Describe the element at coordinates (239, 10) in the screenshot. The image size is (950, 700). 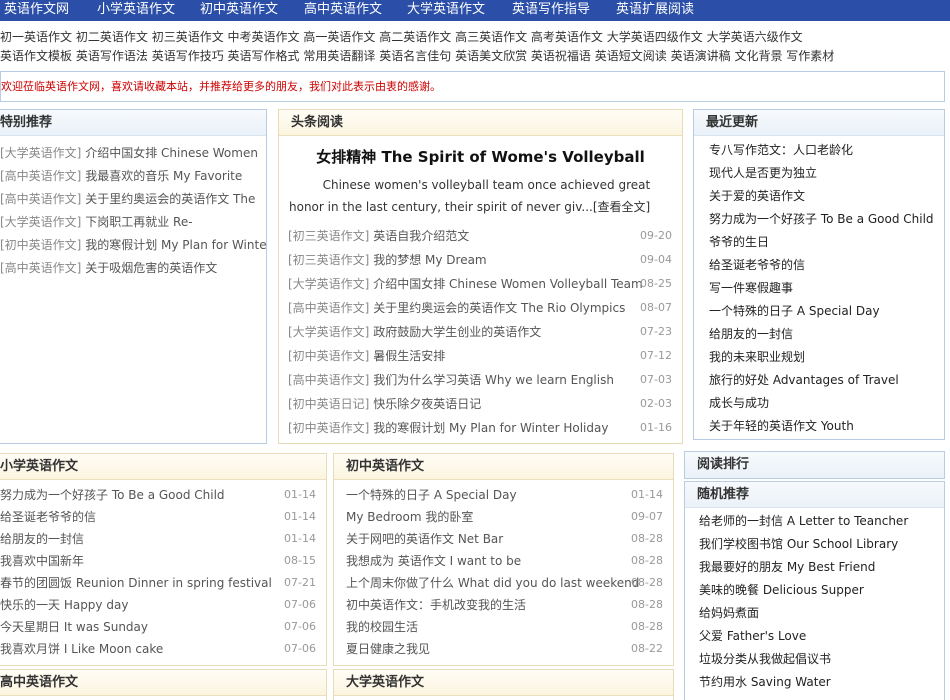
I see `nav-junior: 初中英语作文` at that location.